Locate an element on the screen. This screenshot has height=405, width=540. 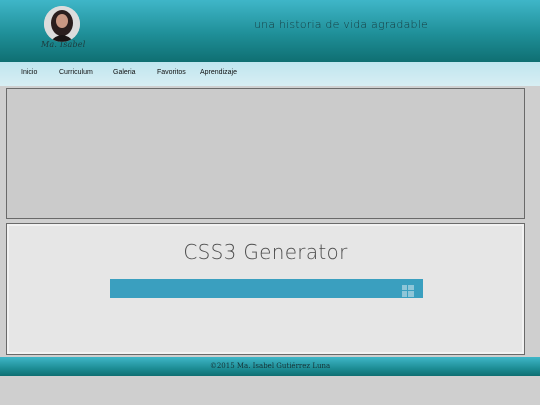
nav-item-curriculum: Curriculum is located at coordinates (76, 72).